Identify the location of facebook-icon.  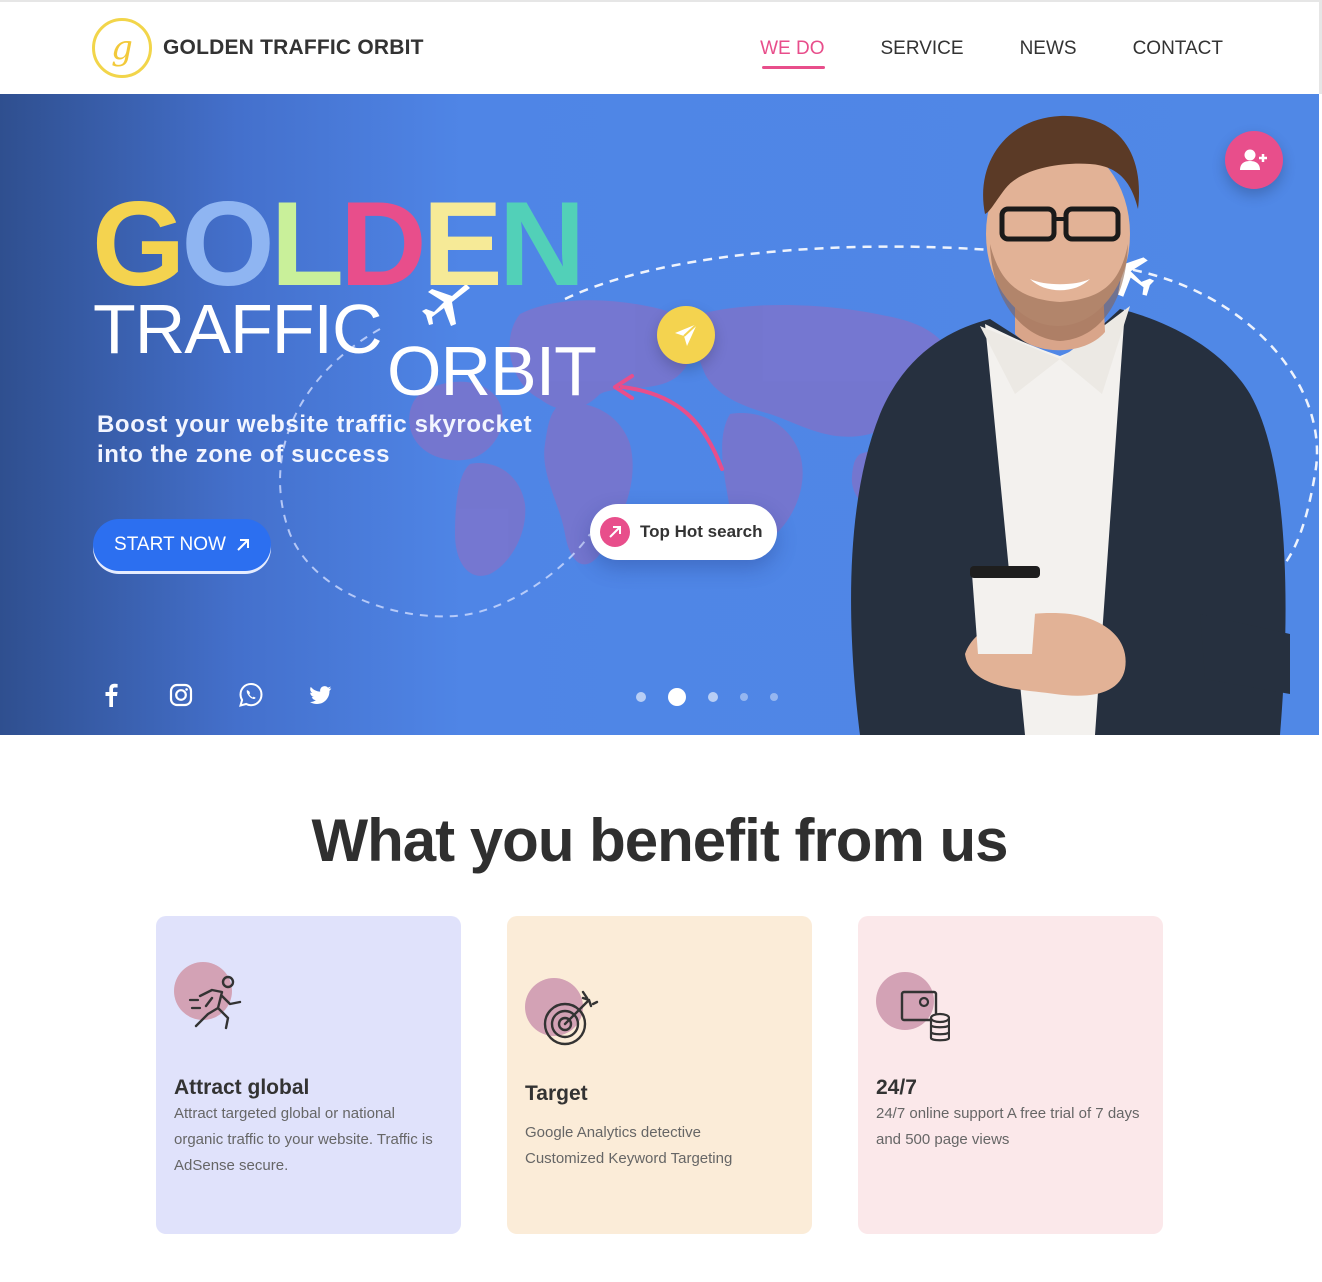
(111, 695).